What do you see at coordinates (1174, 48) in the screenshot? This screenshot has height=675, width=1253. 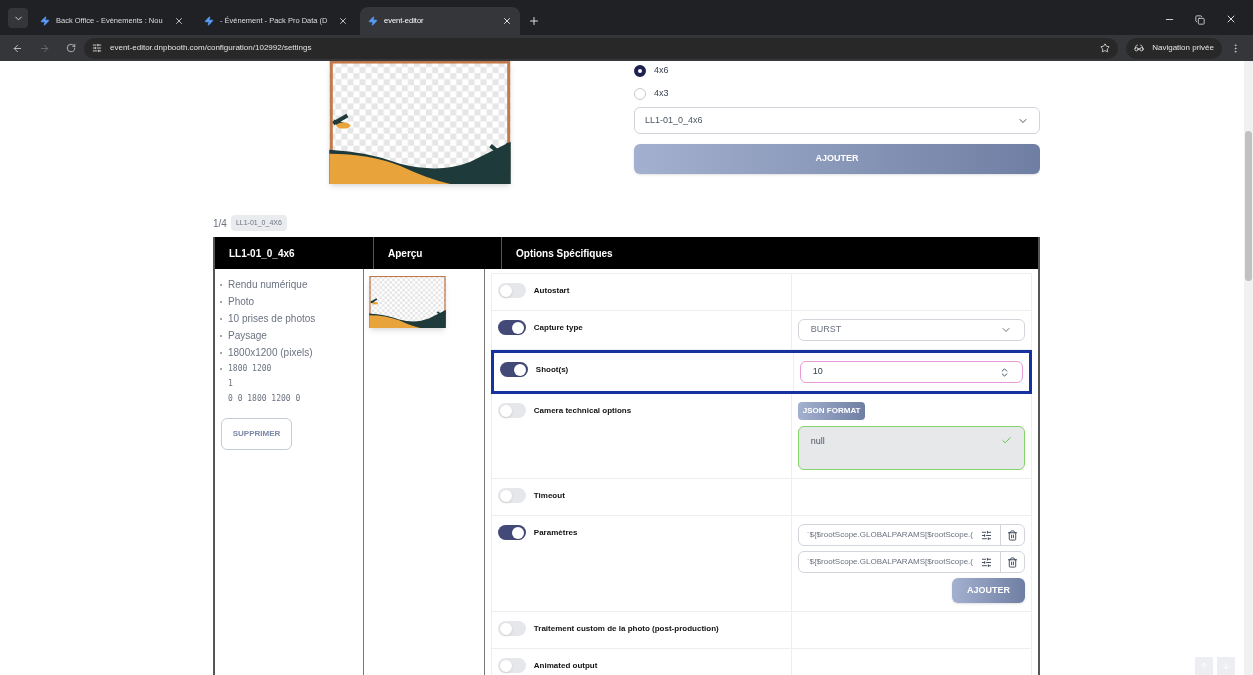 I see `private-mode-chip: Navigation privée` at bounding box center [1174, 48].